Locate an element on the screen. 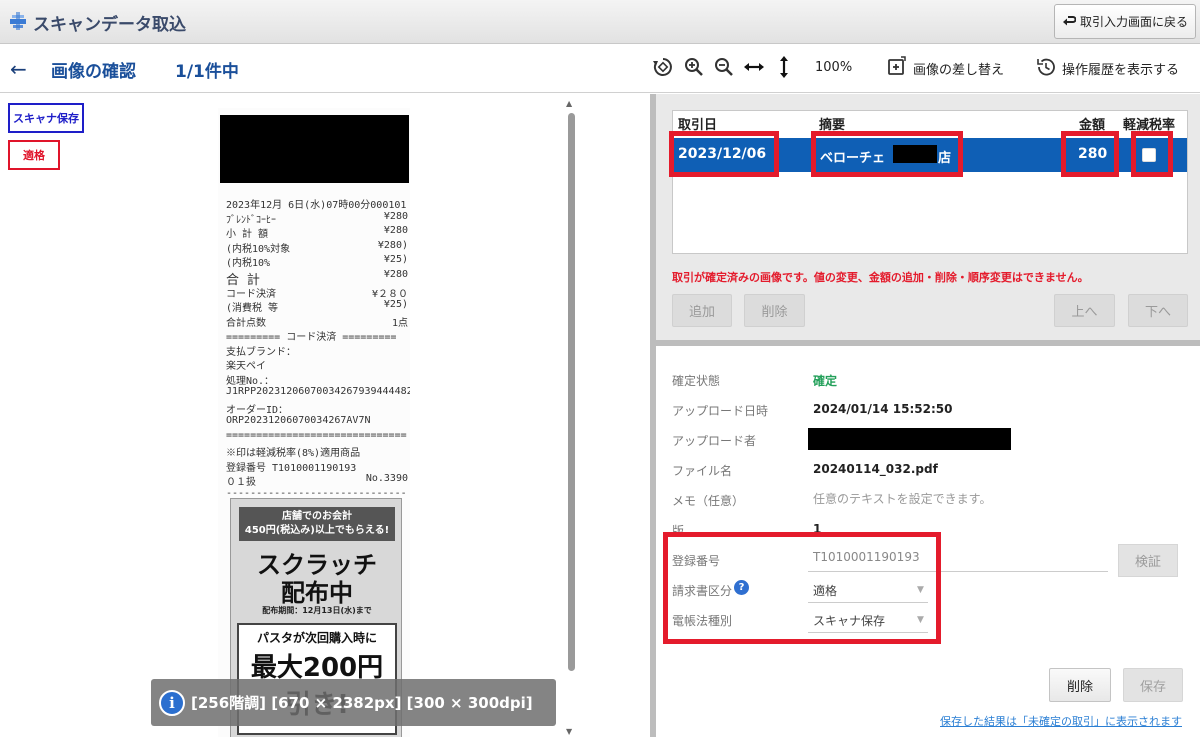  promo-head: 店舗でのお会計 450円(税込み)以上でもらえる! is located at coordinates (317, 524).